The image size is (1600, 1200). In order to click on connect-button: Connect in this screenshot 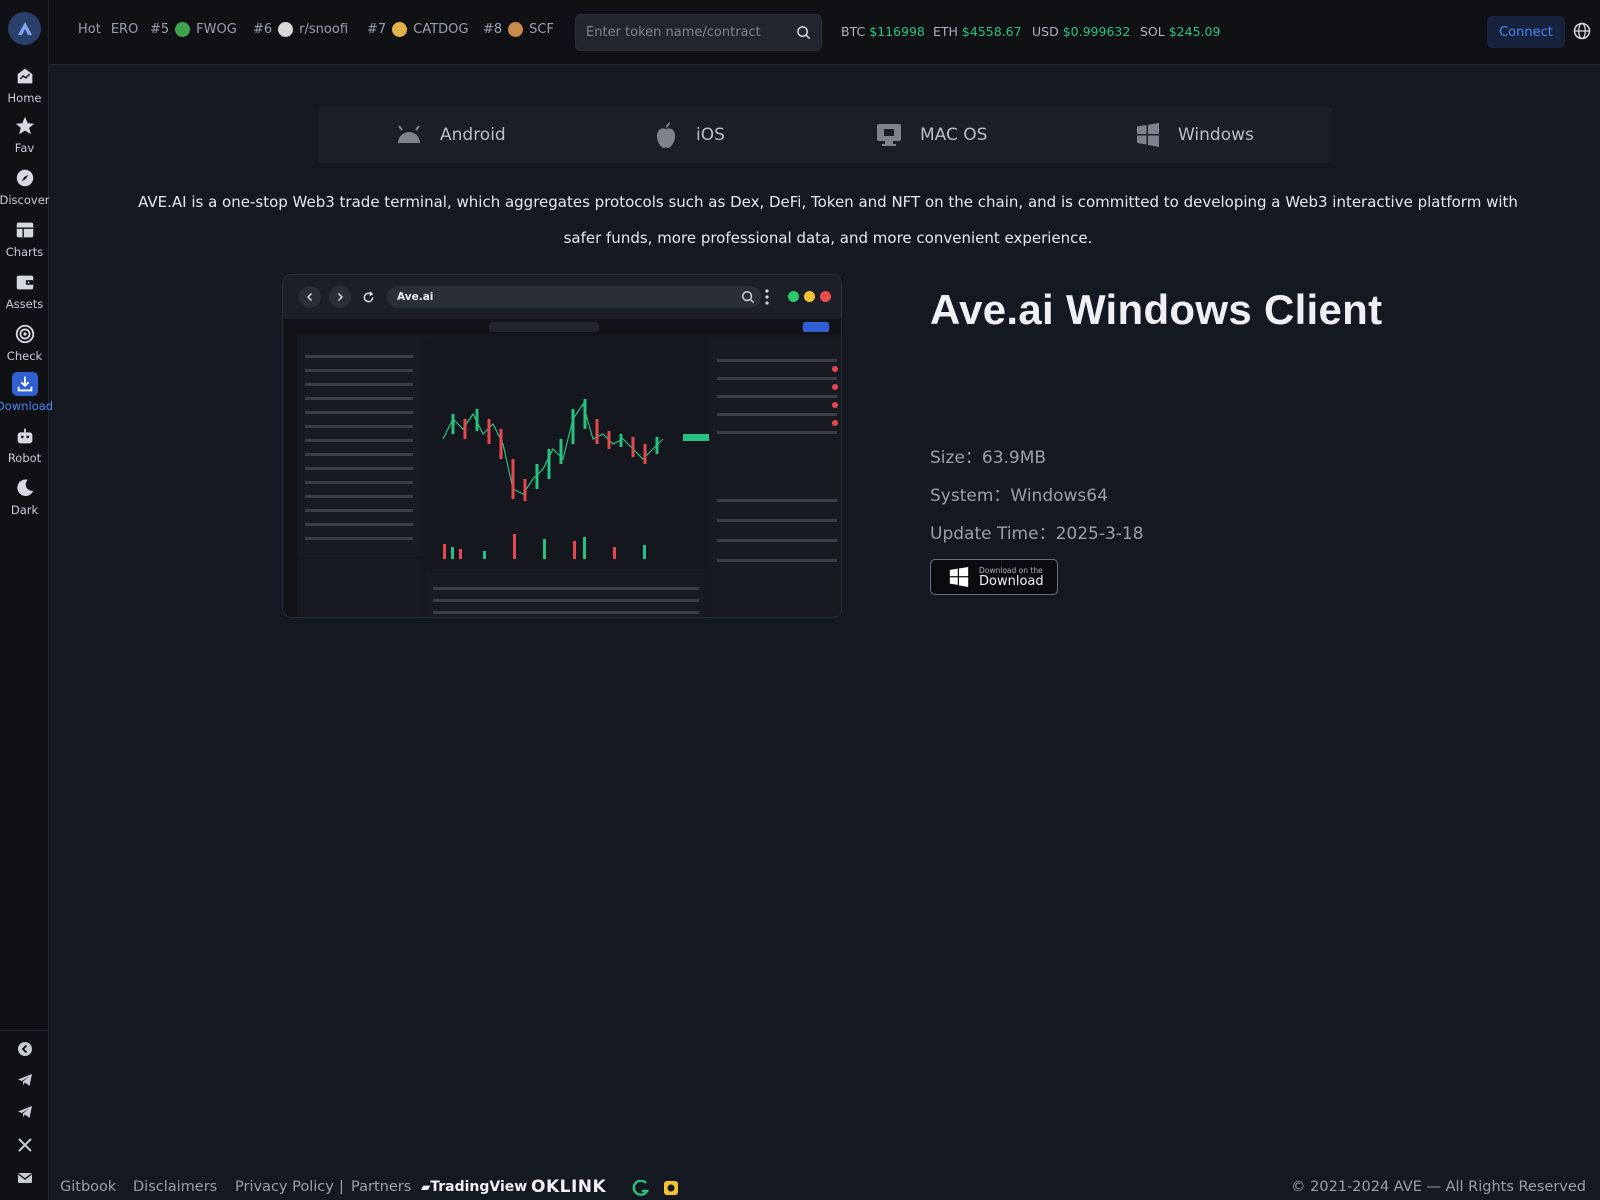, I will do `click(1526, 32)`.